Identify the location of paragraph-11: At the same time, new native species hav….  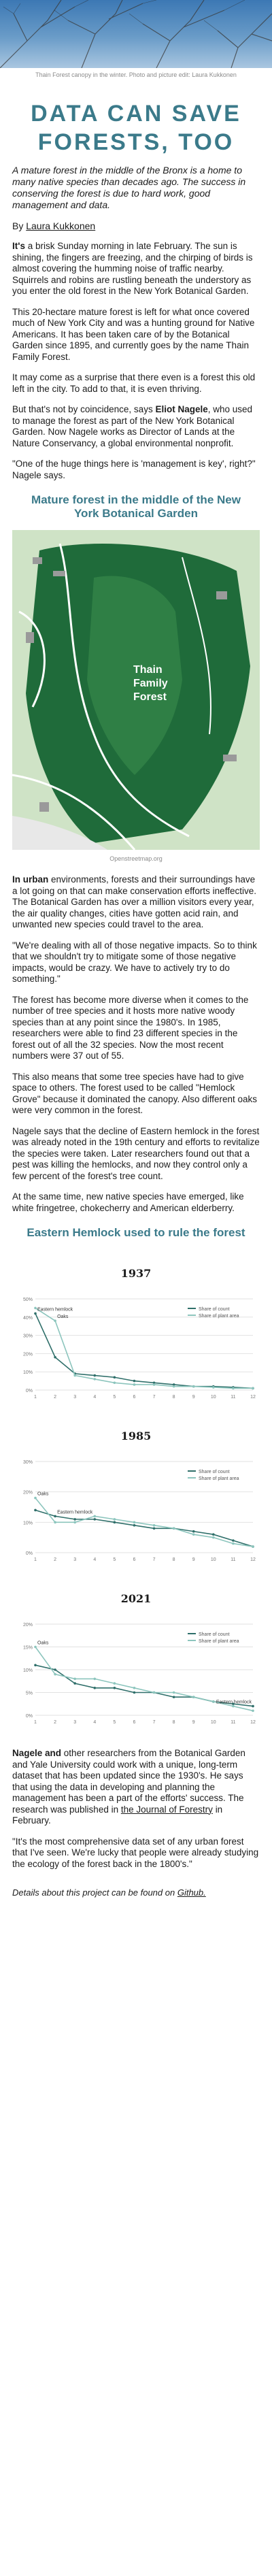
(128, 1202).